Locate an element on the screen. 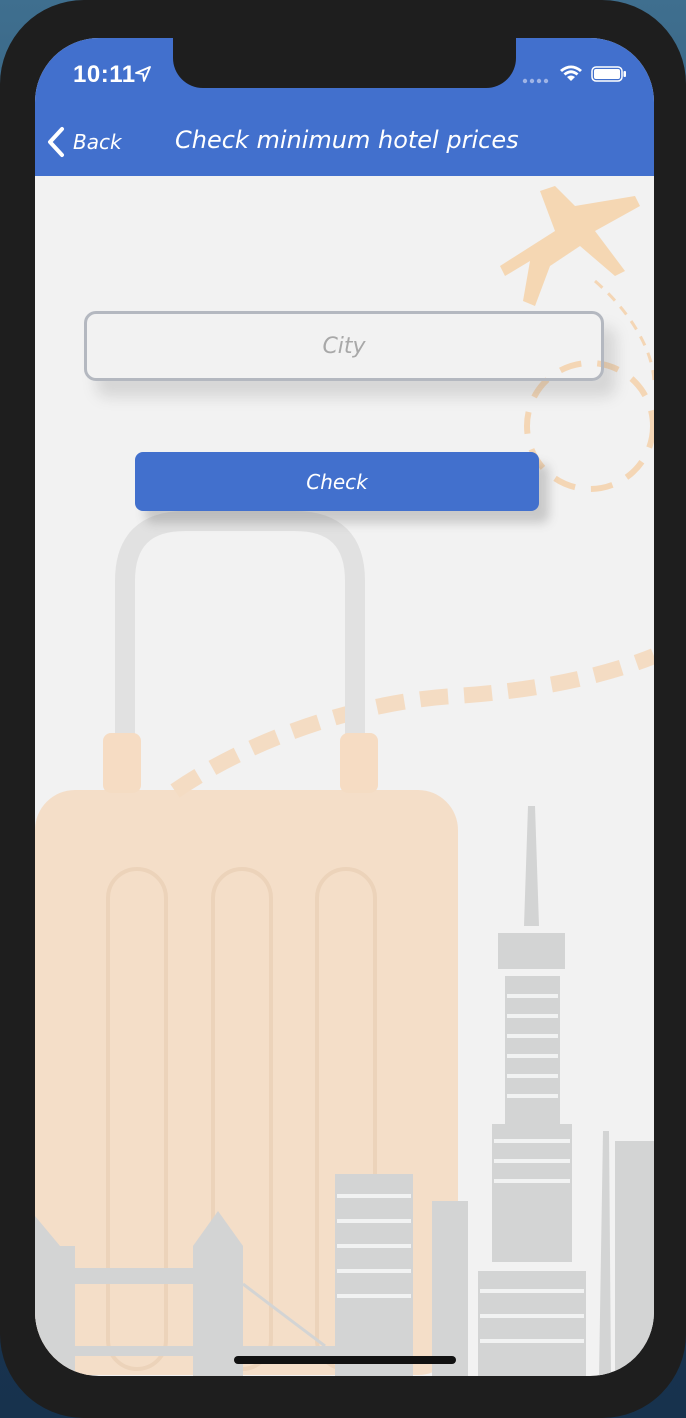  wifi-icon is located at coordinates (571, 73).